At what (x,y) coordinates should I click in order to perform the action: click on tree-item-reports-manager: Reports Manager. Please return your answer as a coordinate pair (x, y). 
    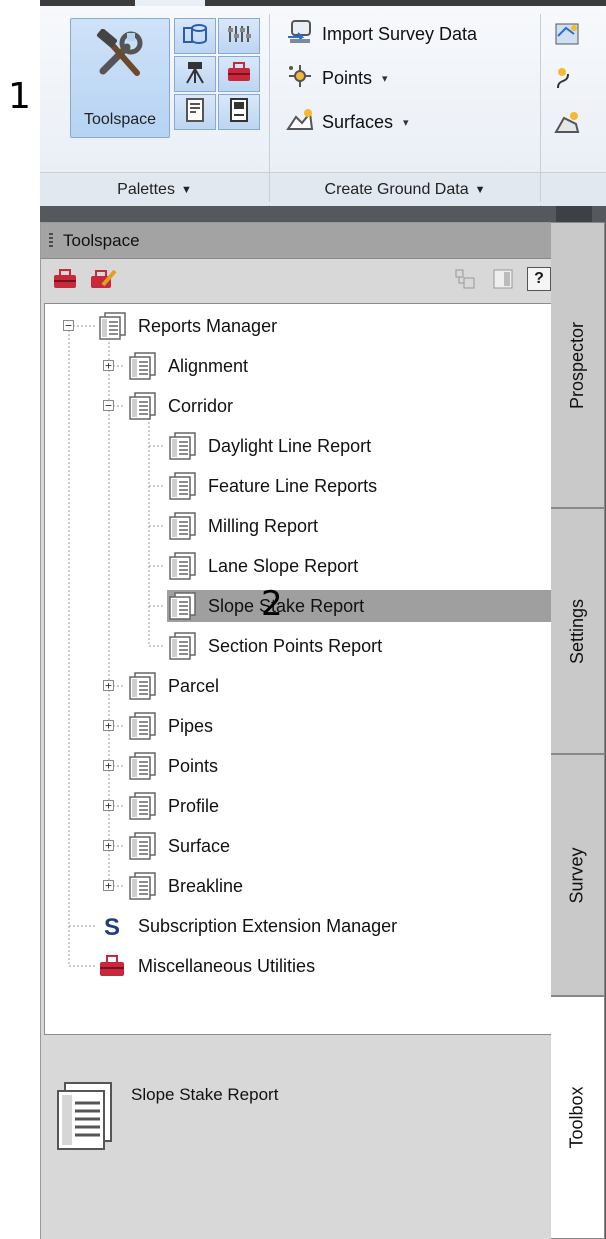
    Looking at the image, I should click on (188, 326).